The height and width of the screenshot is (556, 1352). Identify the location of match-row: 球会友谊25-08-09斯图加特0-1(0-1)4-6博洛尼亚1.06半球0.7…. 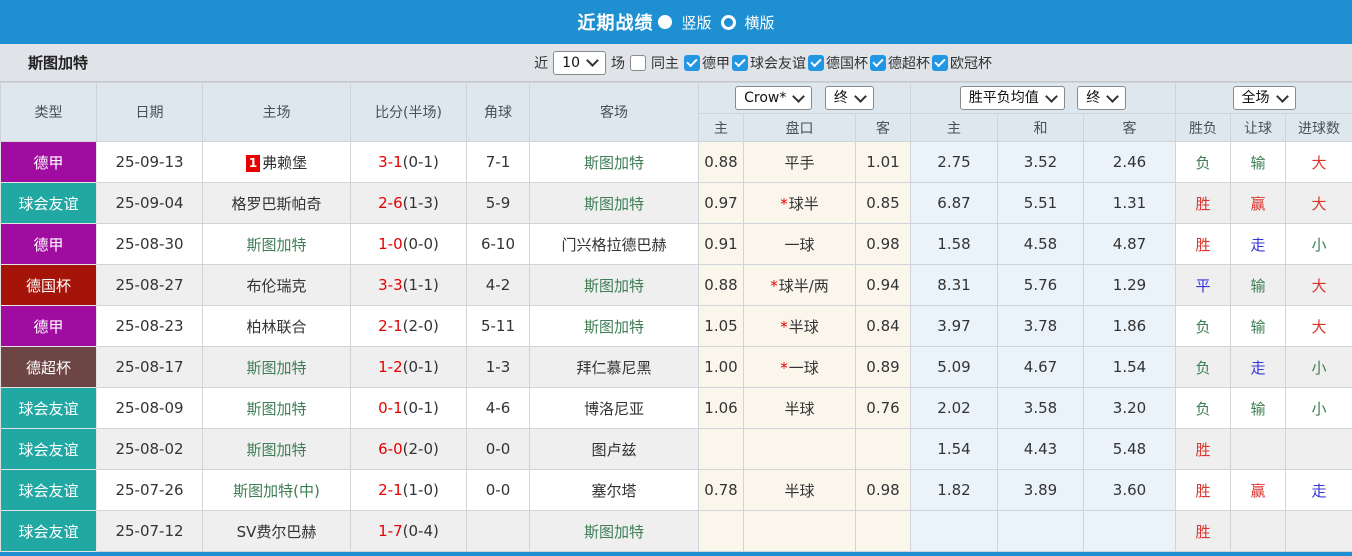
(676, 408).